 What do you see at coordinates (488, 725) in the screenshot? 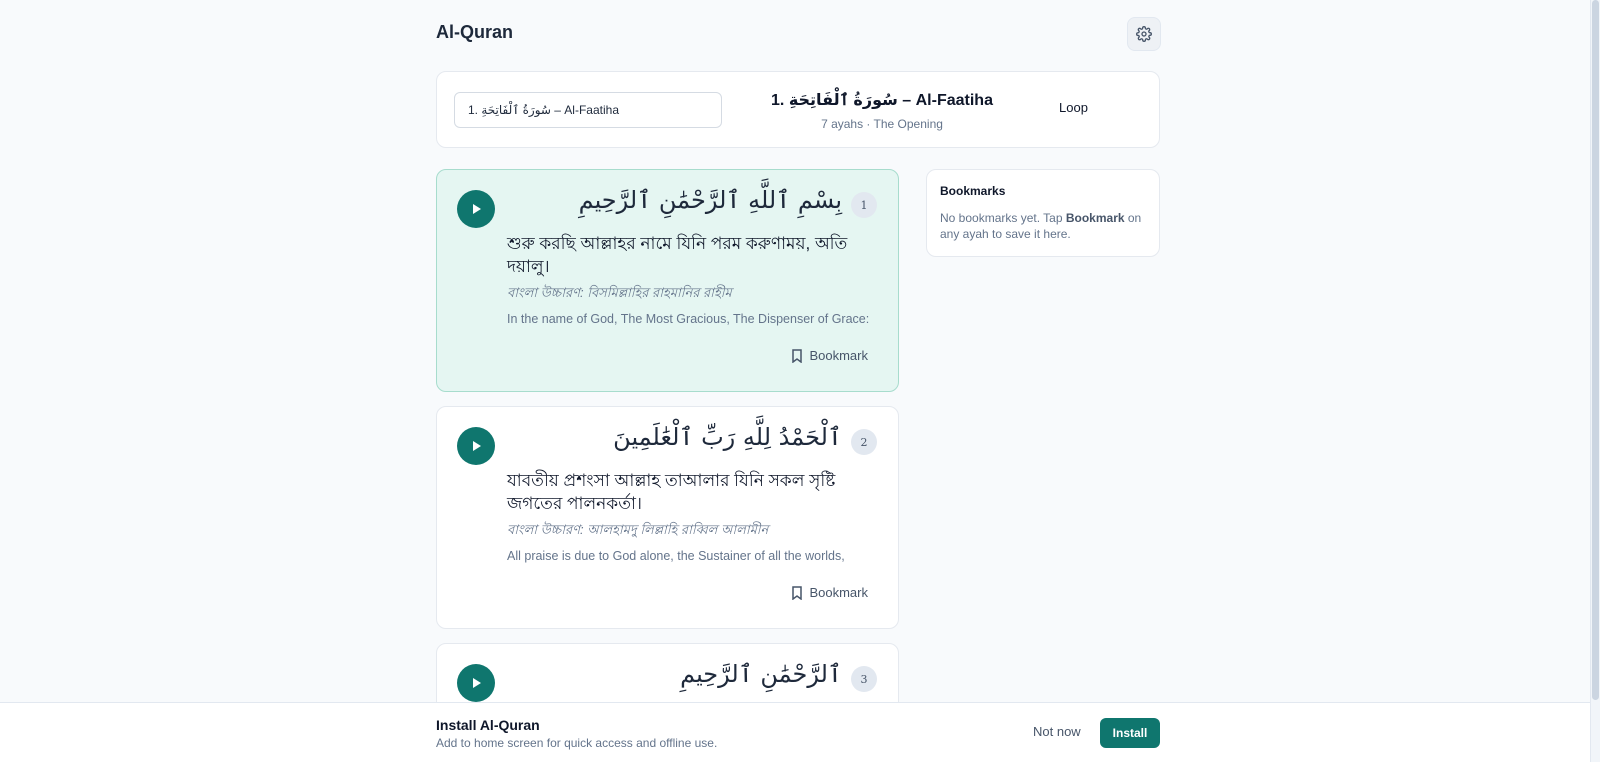
I see `install-title: Install Al-Quran` at bounding box center [488, 725].